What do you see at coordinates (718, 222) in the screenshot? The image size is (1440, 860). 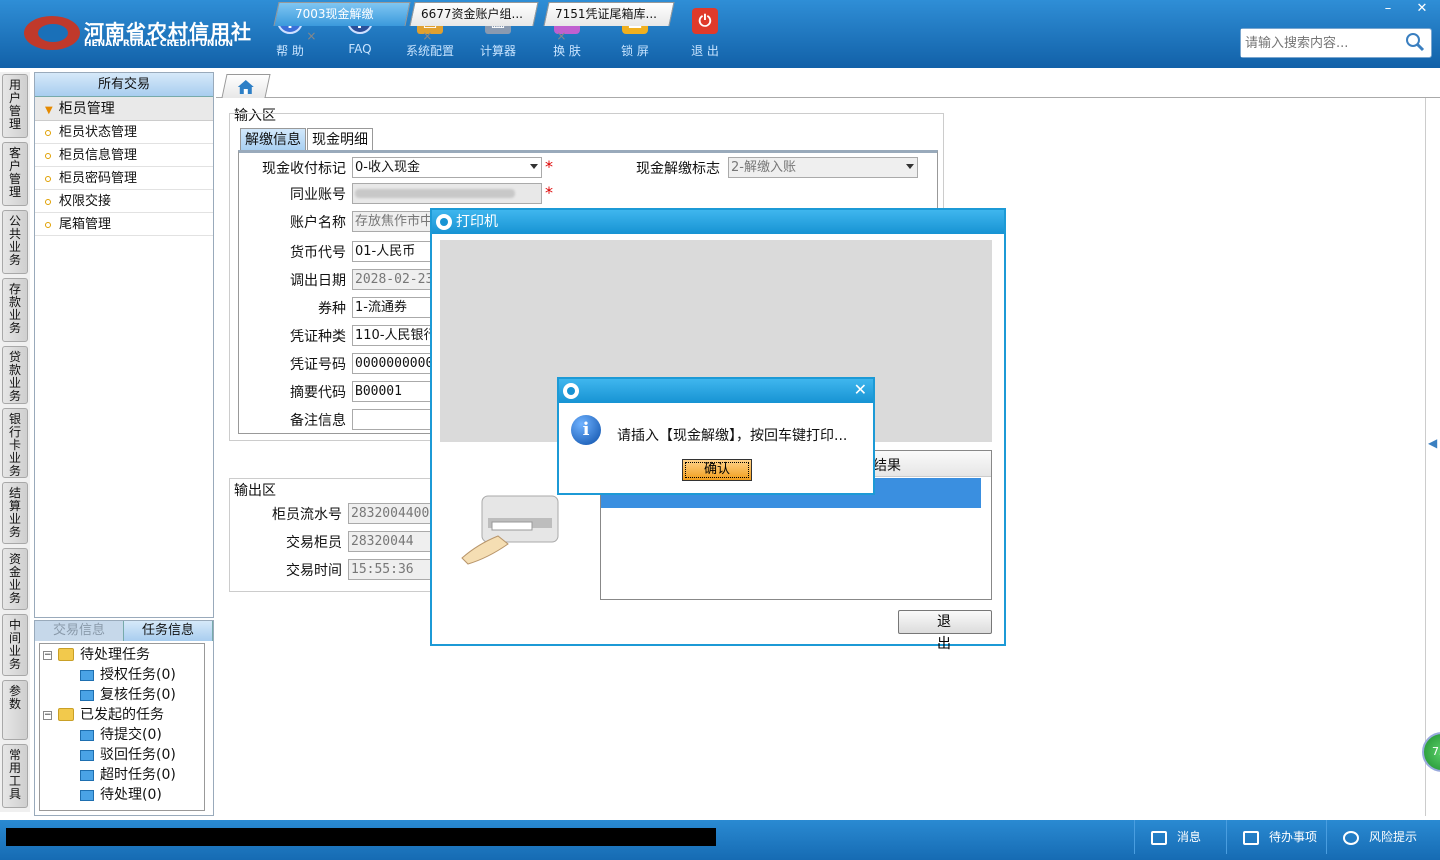 I see `printer-dialog-titlebar: 打印机` at bounding box center [718, 222].